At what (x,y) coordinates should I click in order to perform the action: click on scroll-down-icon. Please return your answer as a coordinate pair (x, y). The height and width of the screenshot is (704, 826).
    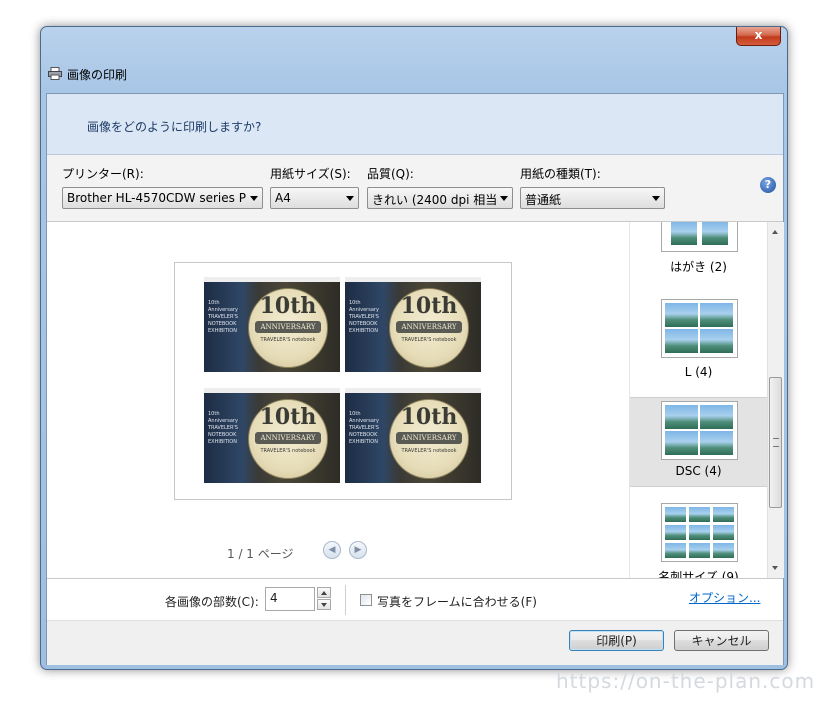
    Looking at the image, I should click on (775, 568).